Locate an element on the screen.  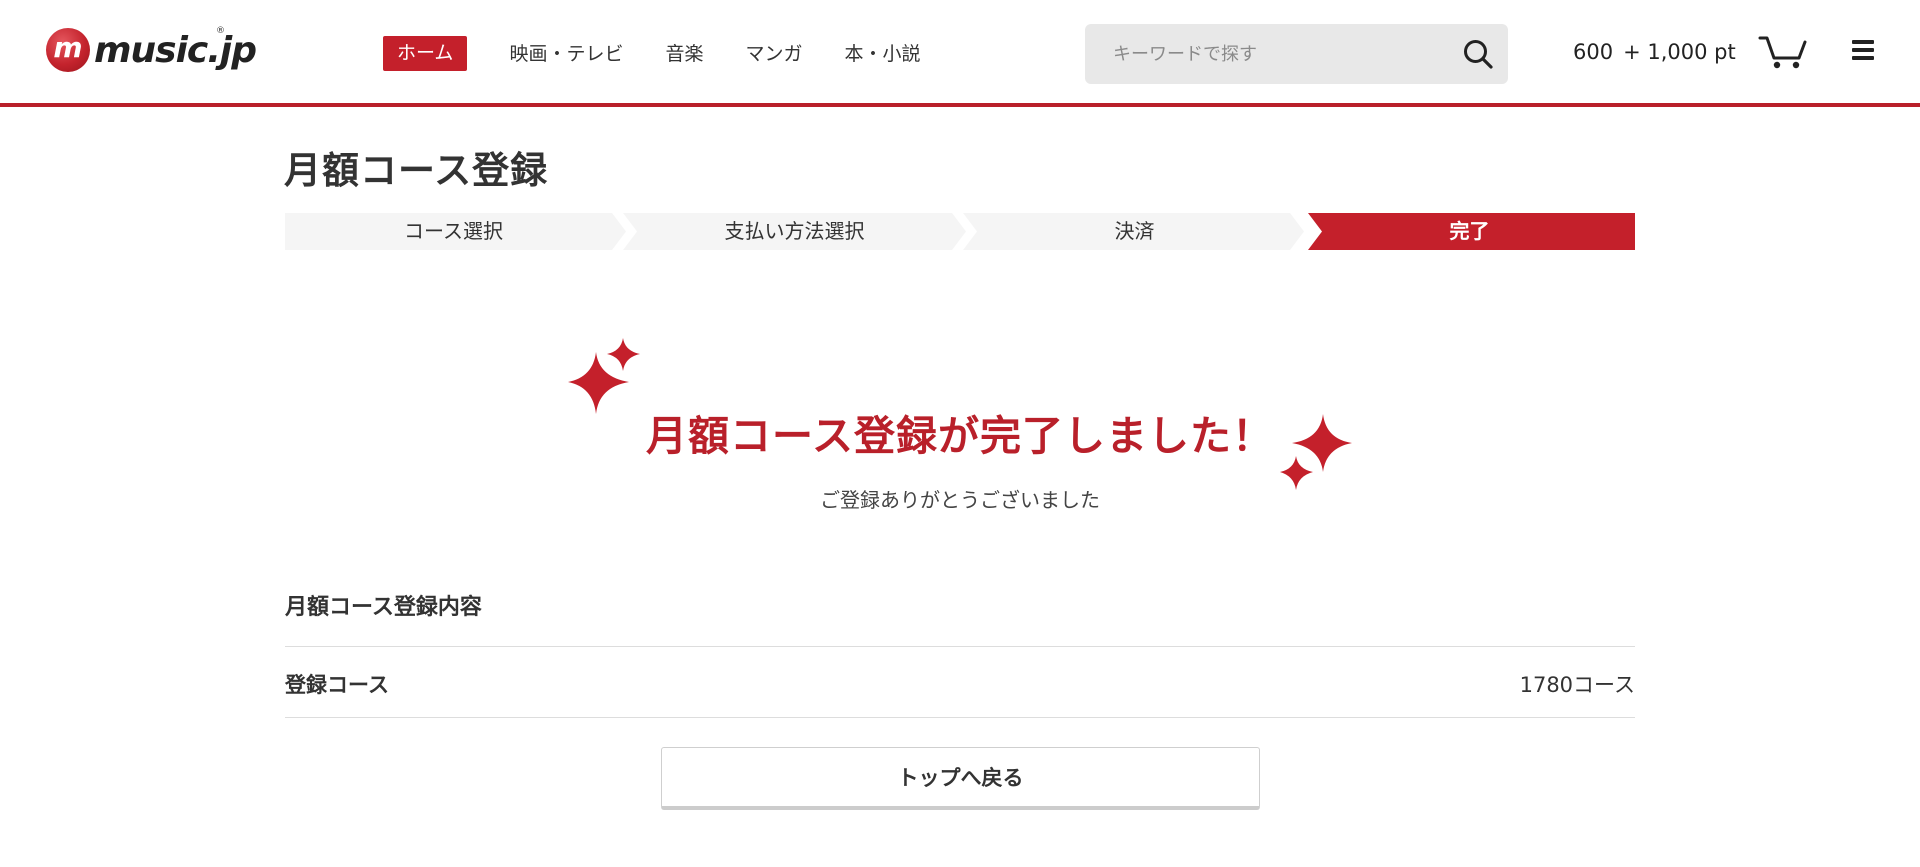
search-button is located at coordinates (1478, 54).